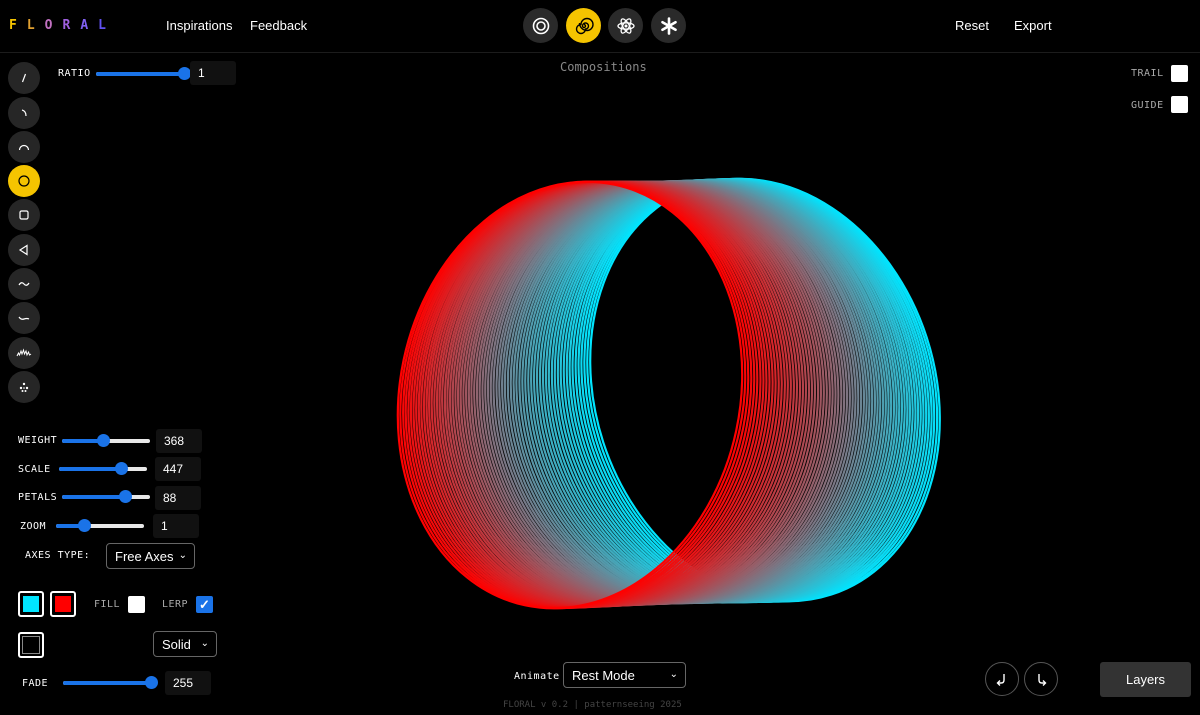  What do you see at coordinates (603, 675) in the screenshot?
I see `animate-mode-value: Rest Mode` at bounding box center [603, 675].